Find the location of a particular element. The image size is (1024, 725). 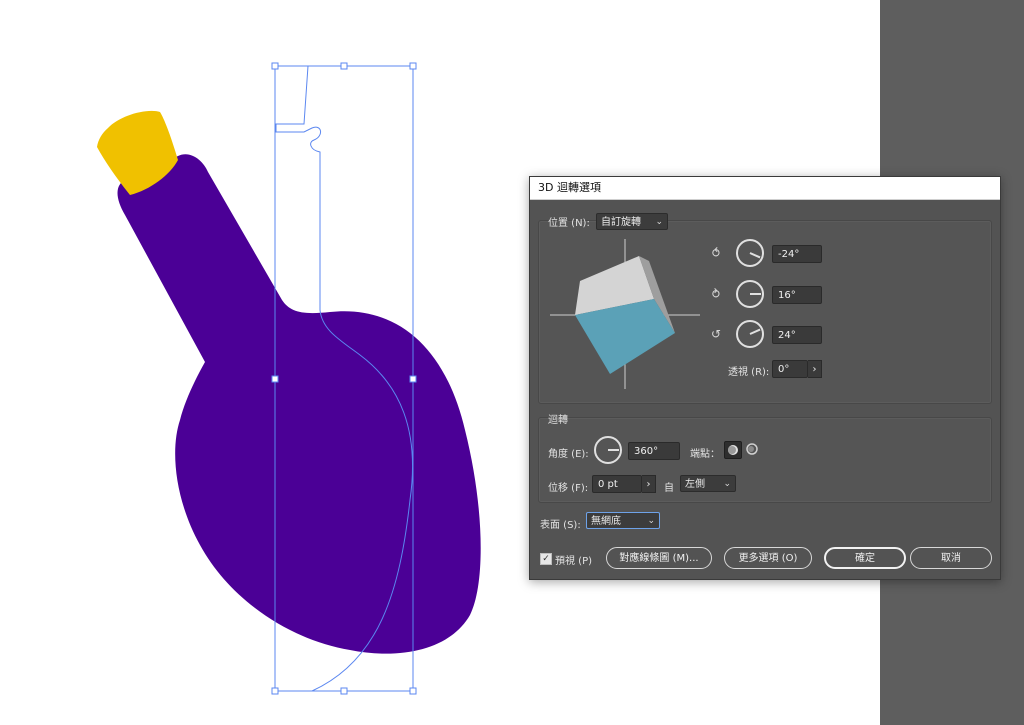

ok-button: 確定 is located at coordinates (865, 558).